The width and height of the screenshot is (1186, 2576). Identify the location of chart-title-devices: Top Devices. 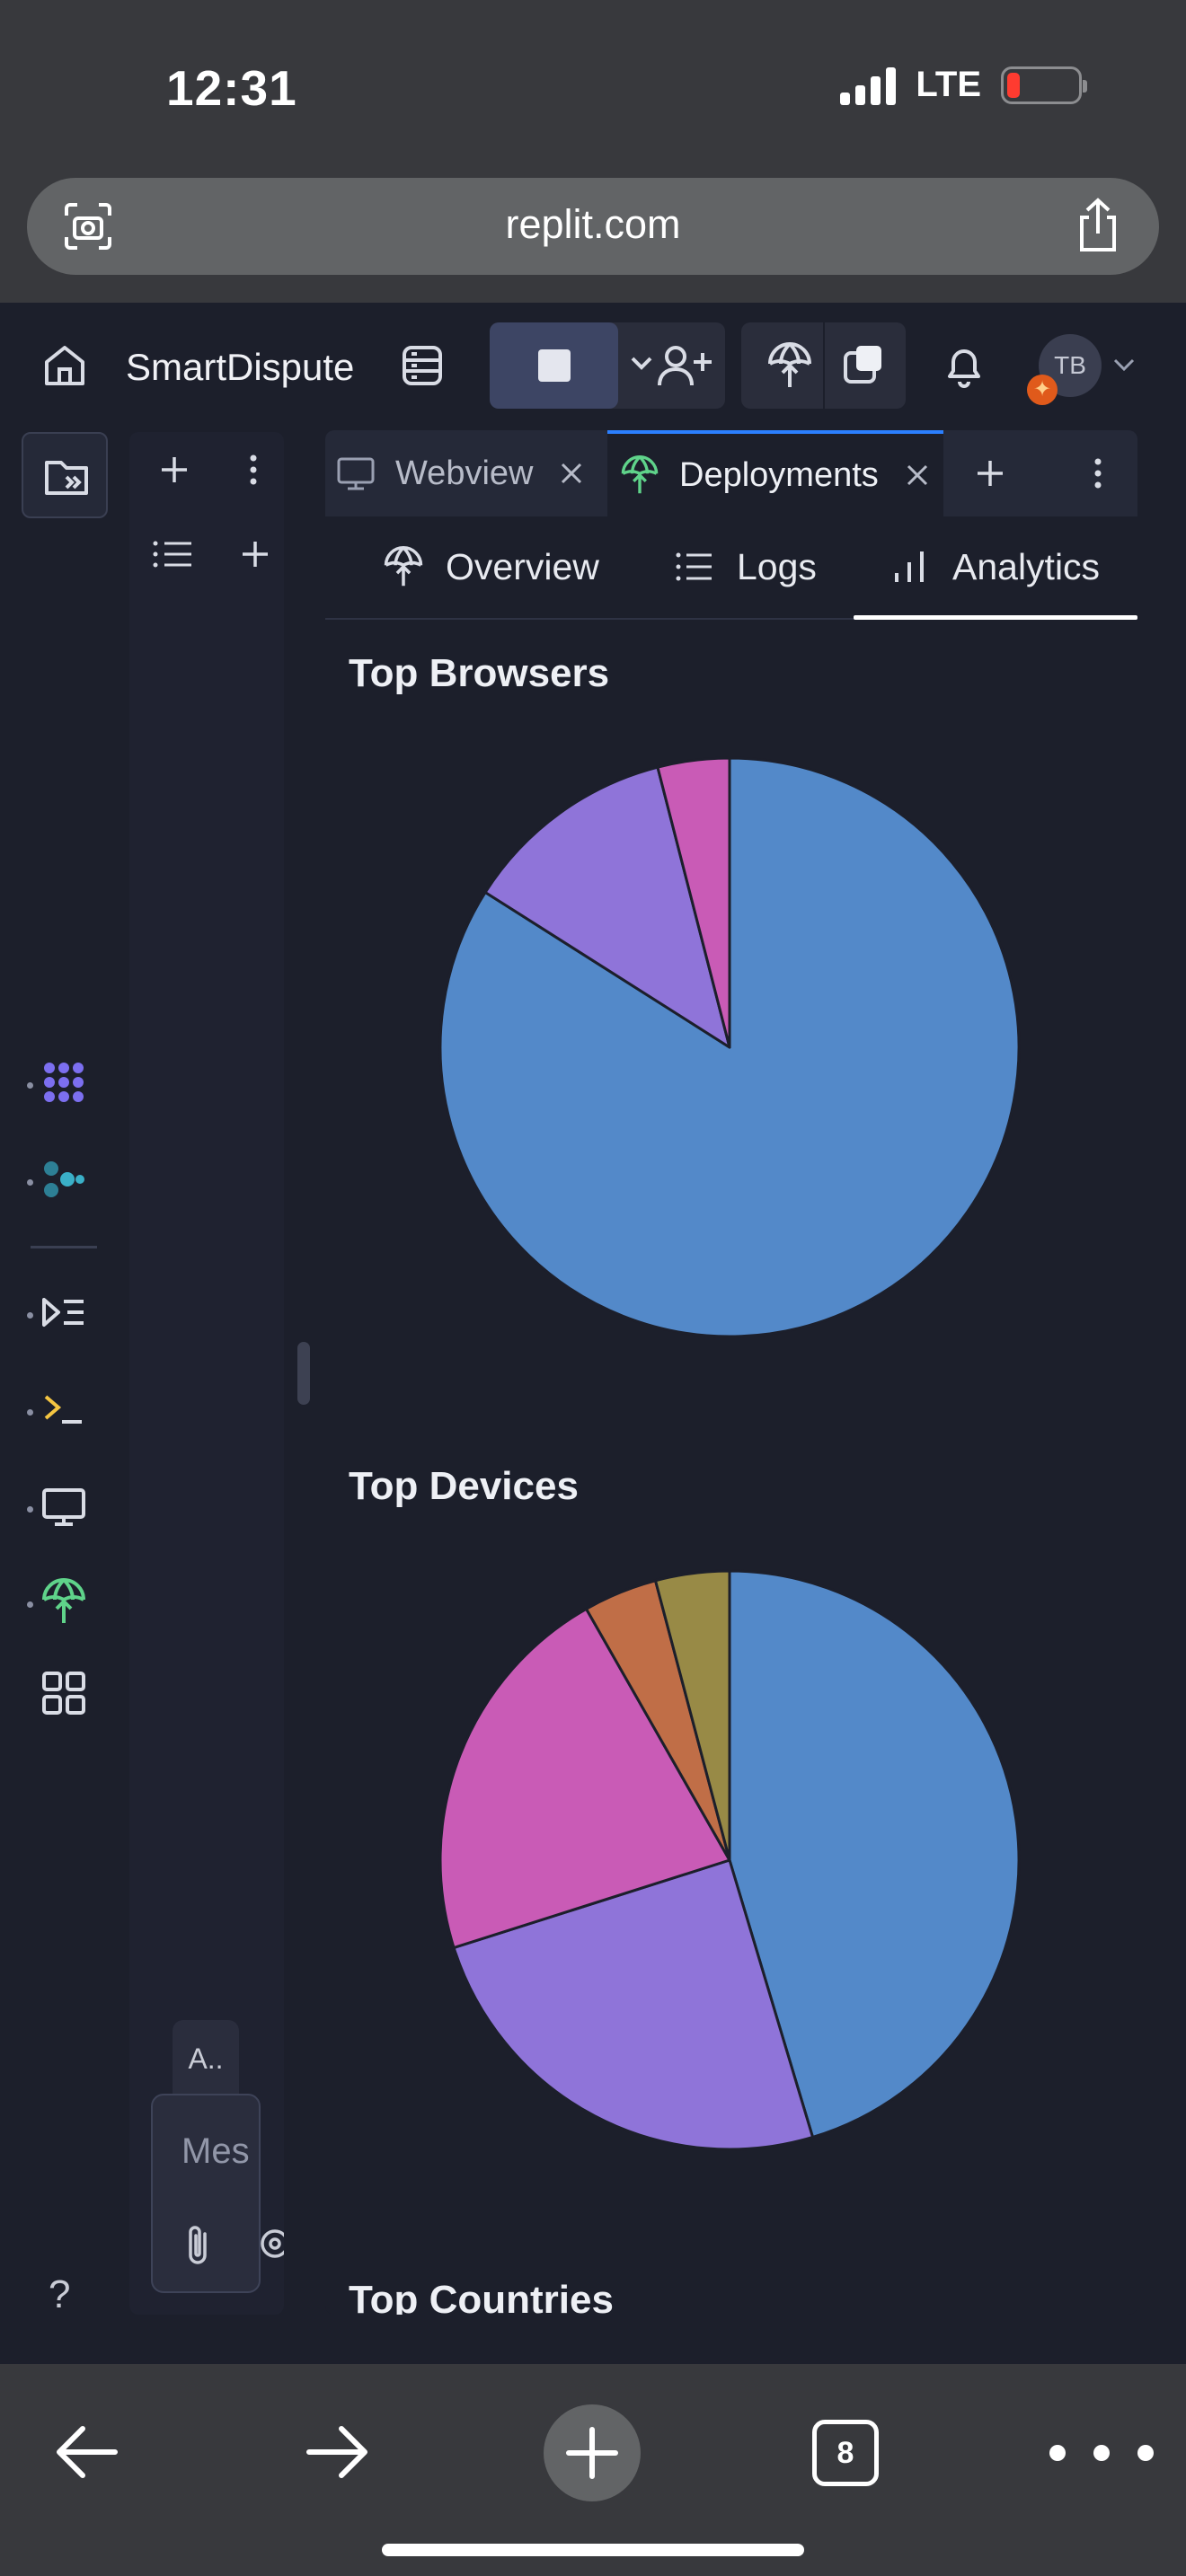
(464, 1486).